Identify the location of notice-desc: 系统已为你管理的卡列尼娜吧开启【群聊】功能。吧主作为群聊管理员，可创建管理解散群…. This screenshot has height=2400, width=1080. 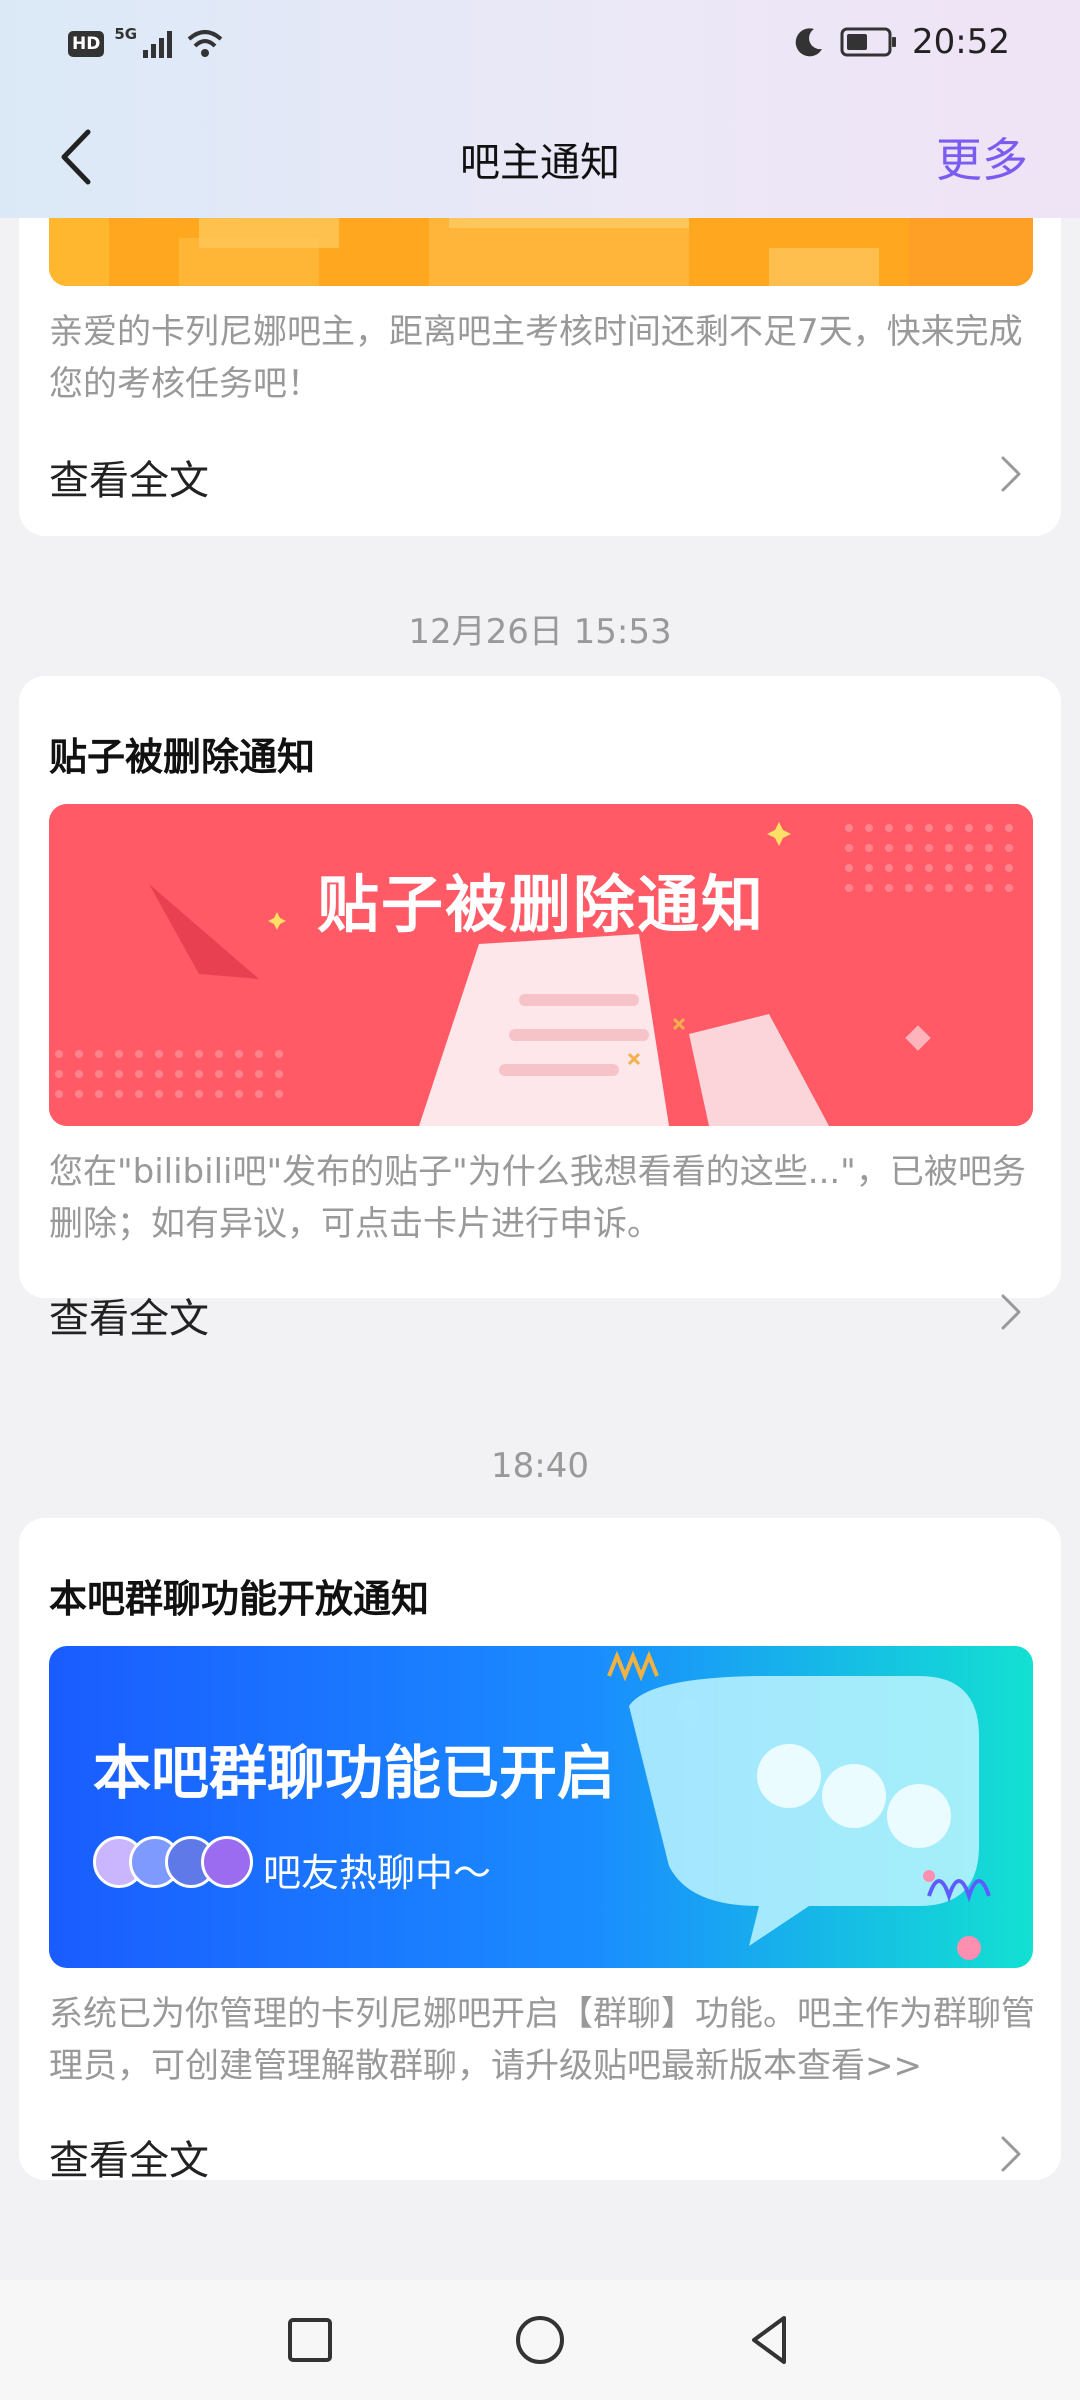
(542, 2040).